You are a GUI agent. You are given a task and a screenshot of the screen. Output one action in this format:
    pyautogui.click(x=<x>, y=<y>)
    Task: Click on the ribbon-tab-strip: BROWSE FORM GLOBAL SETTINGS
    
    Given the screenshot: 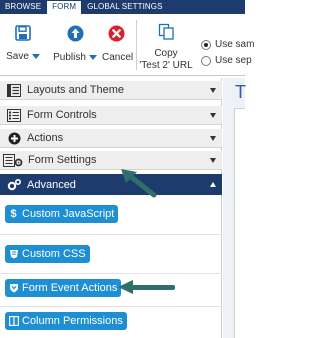 What is the action you would take?
    pyautogui.click(x=122, y=7)
    